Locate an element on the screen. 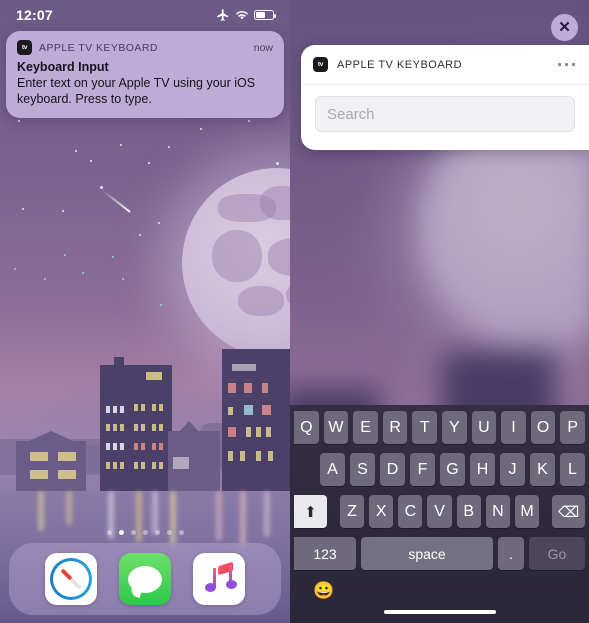  numbers-key: 123 is located at coordinates (325, 553).